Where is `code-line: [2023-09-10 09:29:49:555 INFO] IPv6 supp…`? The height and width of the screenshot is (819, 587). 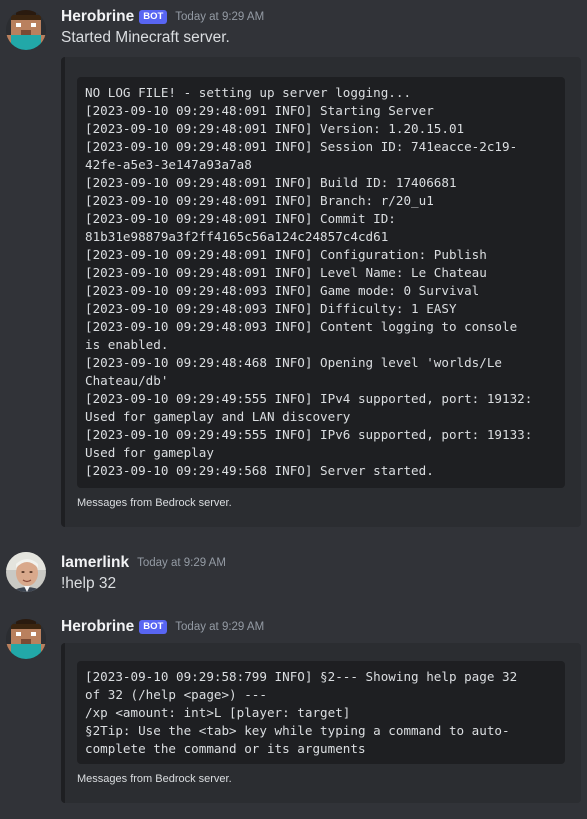
code-line: [2023-09-10 09:29:49:555 INFO] IPv6 supp… is located at coordinates (309, 434).